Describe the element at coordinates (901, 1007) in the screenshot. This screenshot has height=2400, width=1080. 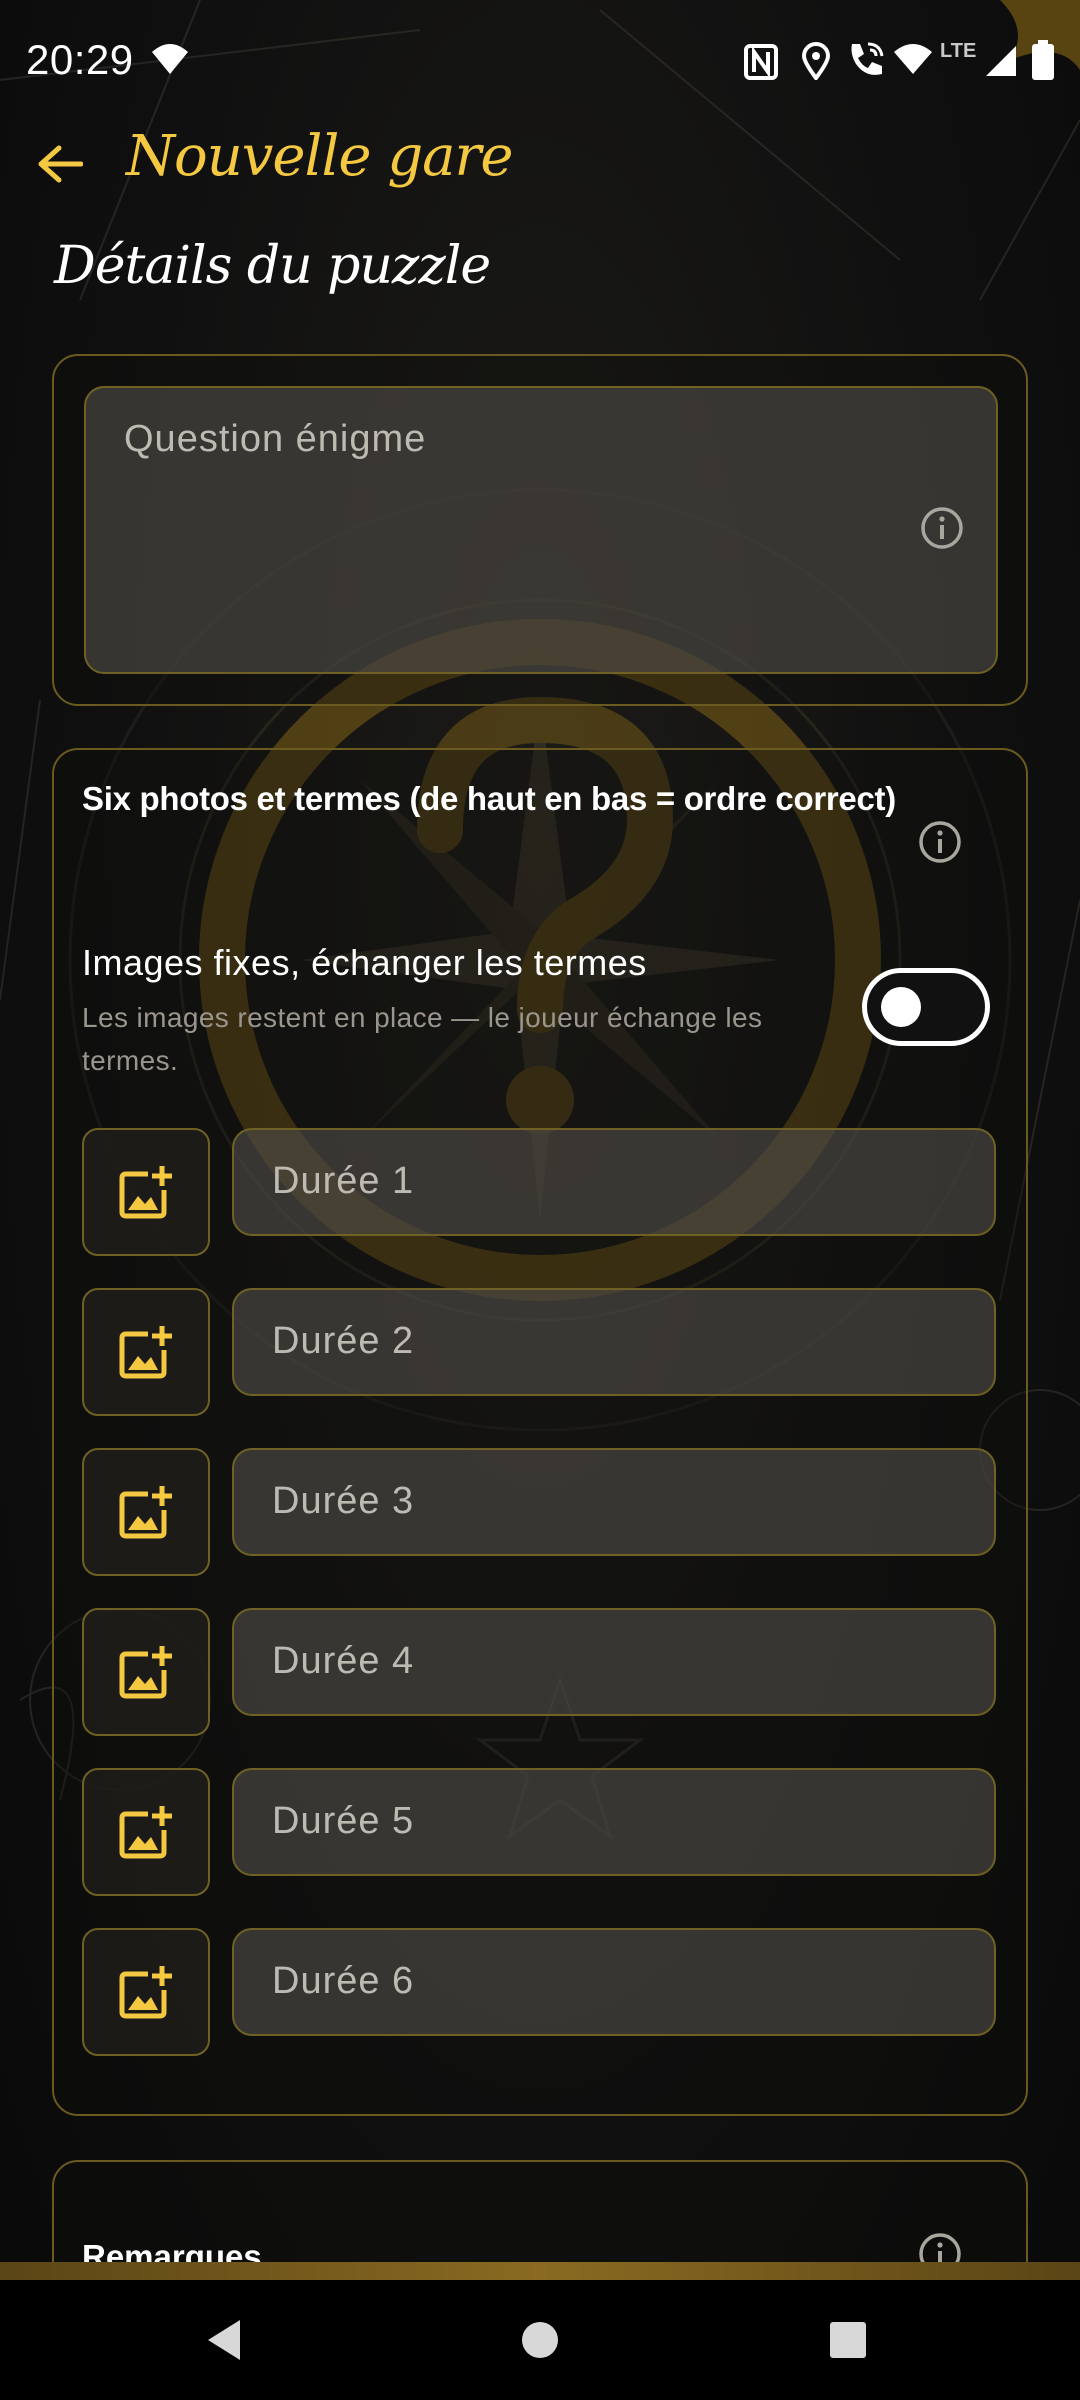
I see `toggle-knob` at that location.